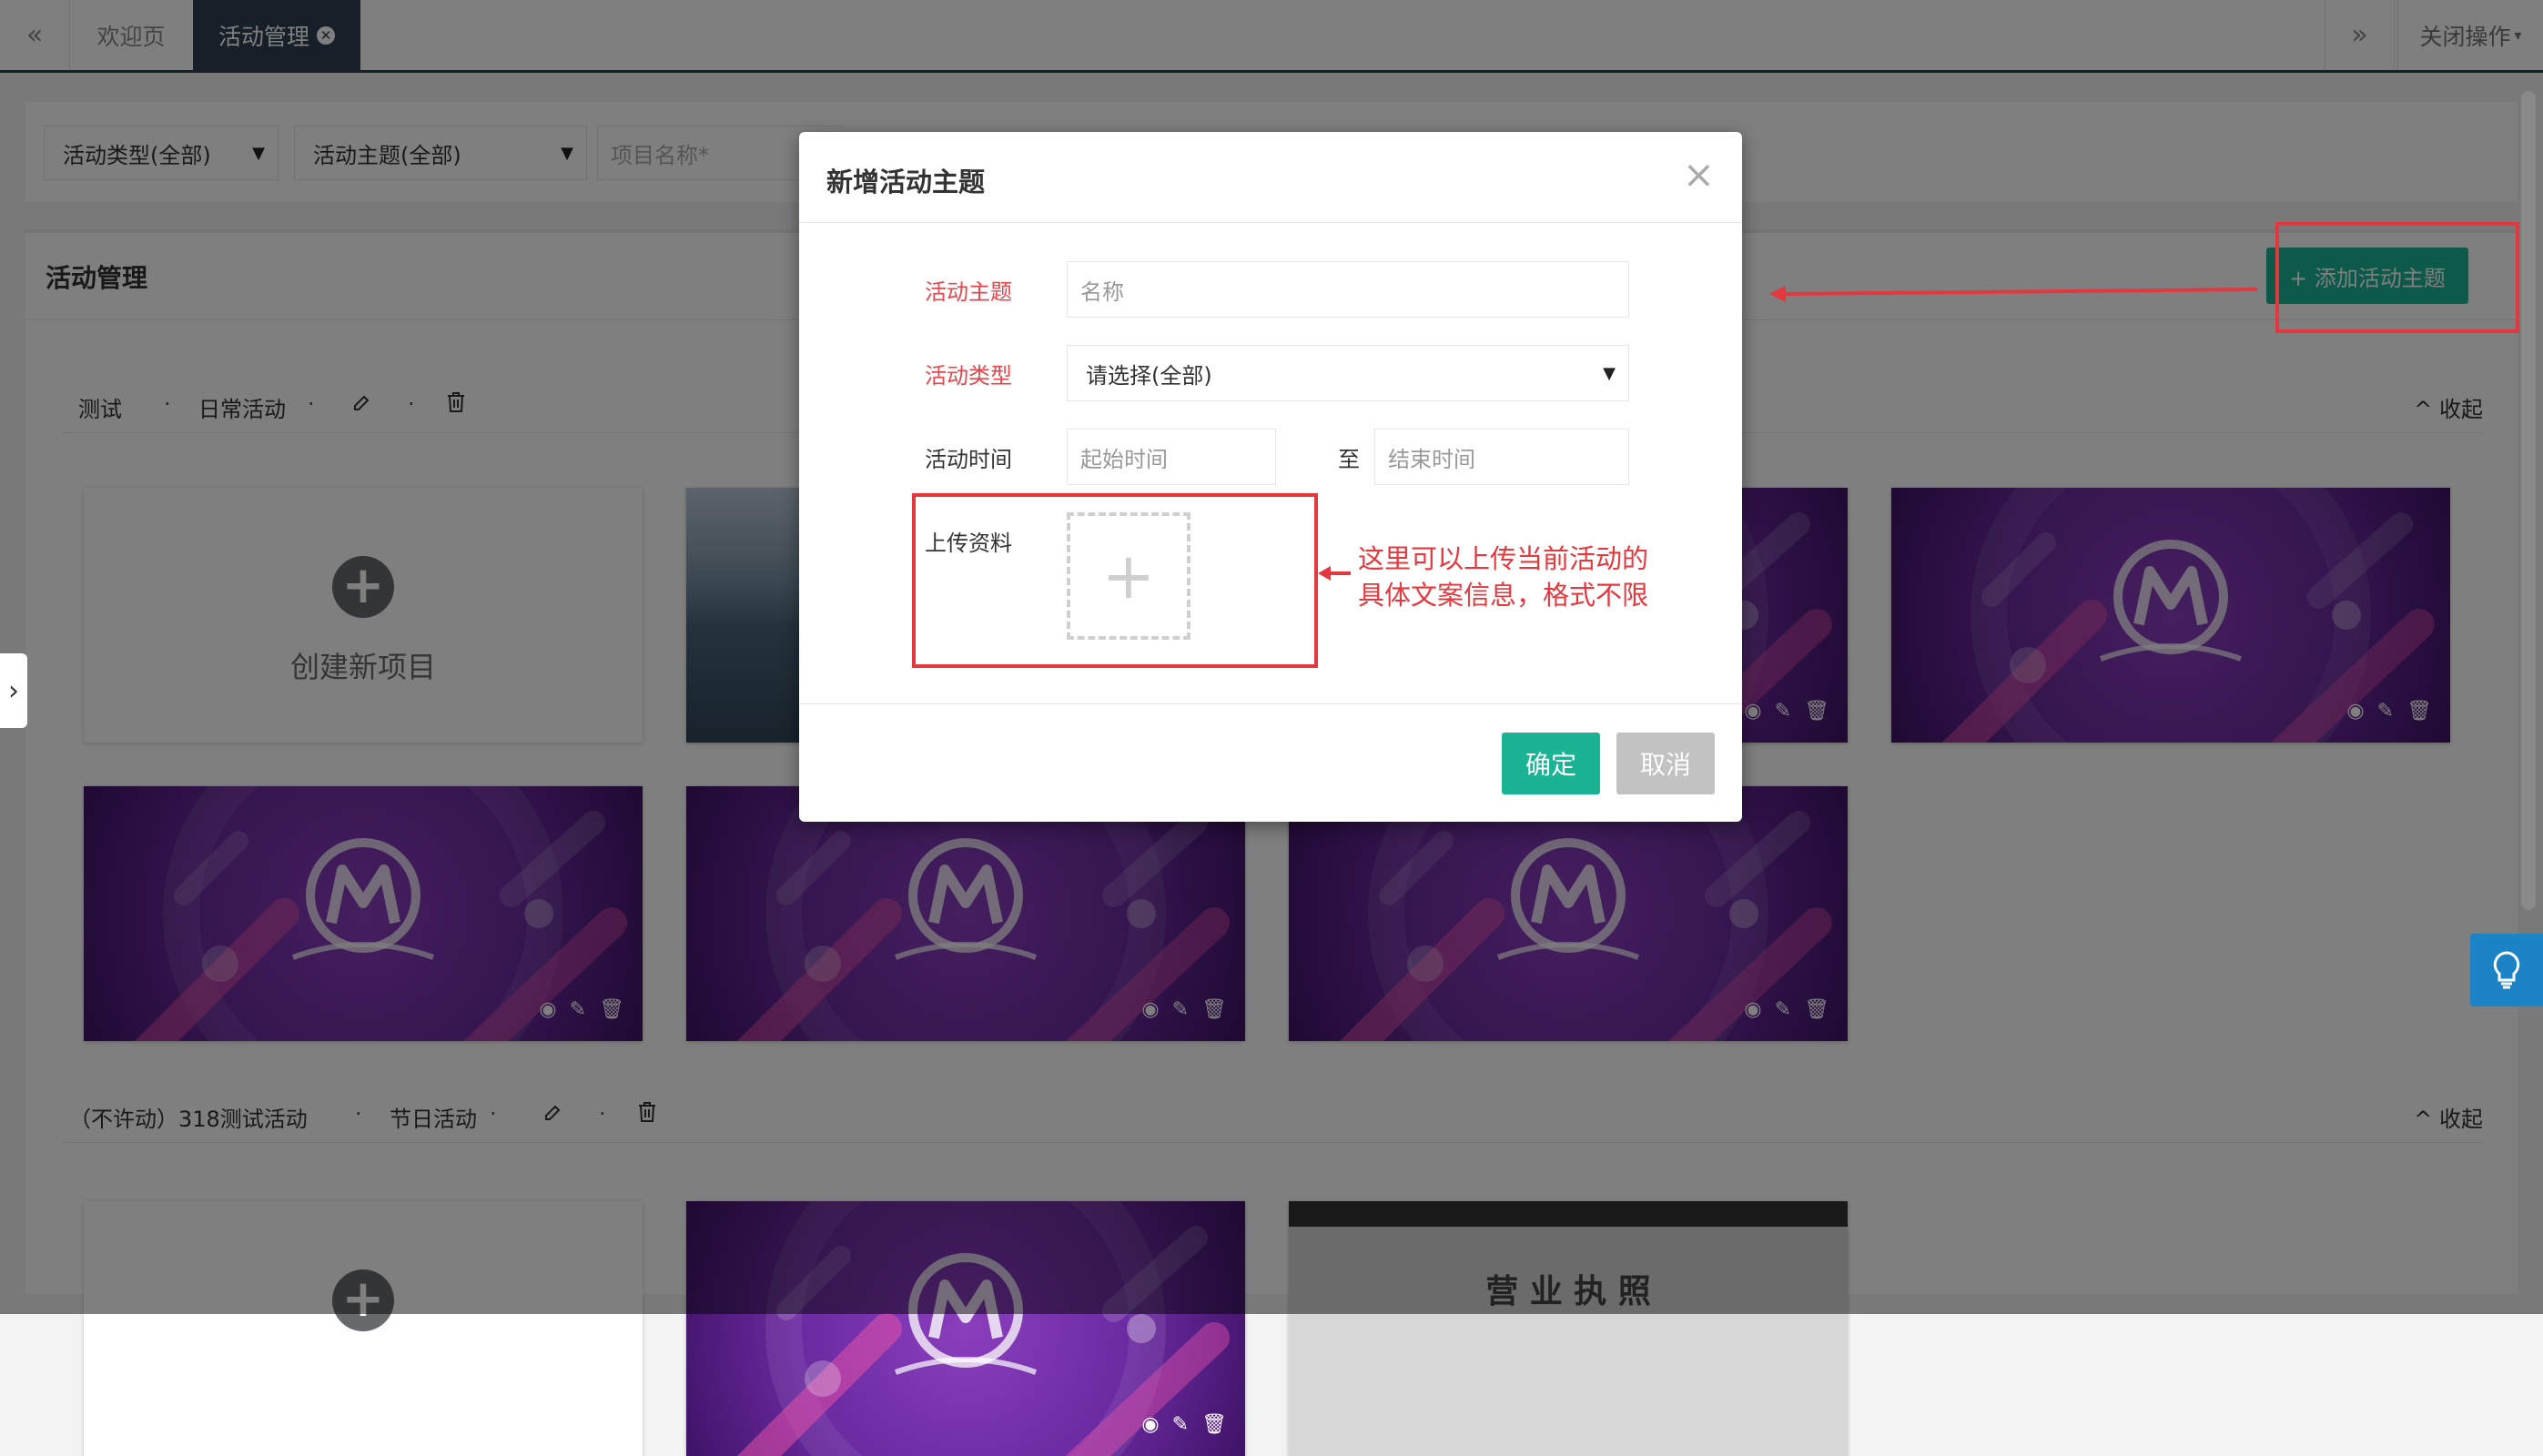 The image size is (2543, 1456). I want to click on annotation-note: 这里可以上传当前活动的 具体文案信息，格式不限, so click(1503, 577).